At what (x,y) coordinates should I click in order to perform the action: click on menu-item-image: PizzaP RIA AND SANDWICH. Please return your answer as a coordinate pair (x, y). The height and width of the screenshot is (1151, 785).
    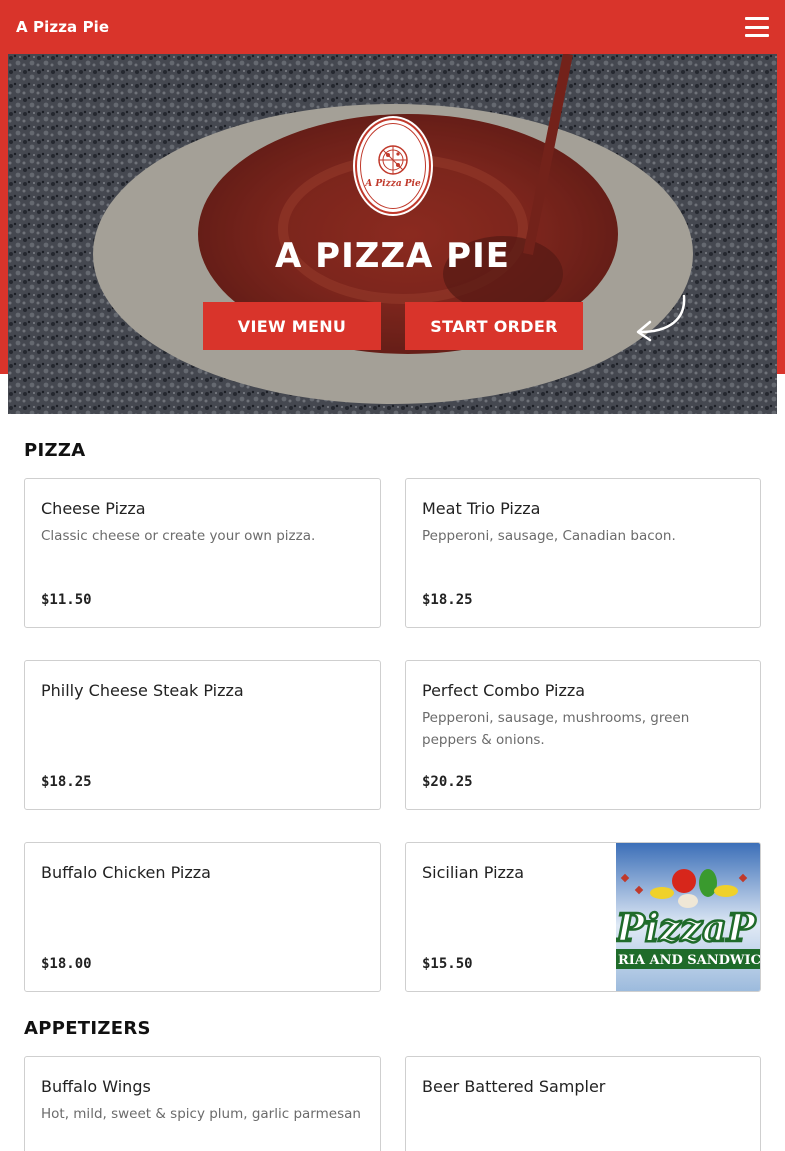
    Looking at the image, I should click on (688, 917).